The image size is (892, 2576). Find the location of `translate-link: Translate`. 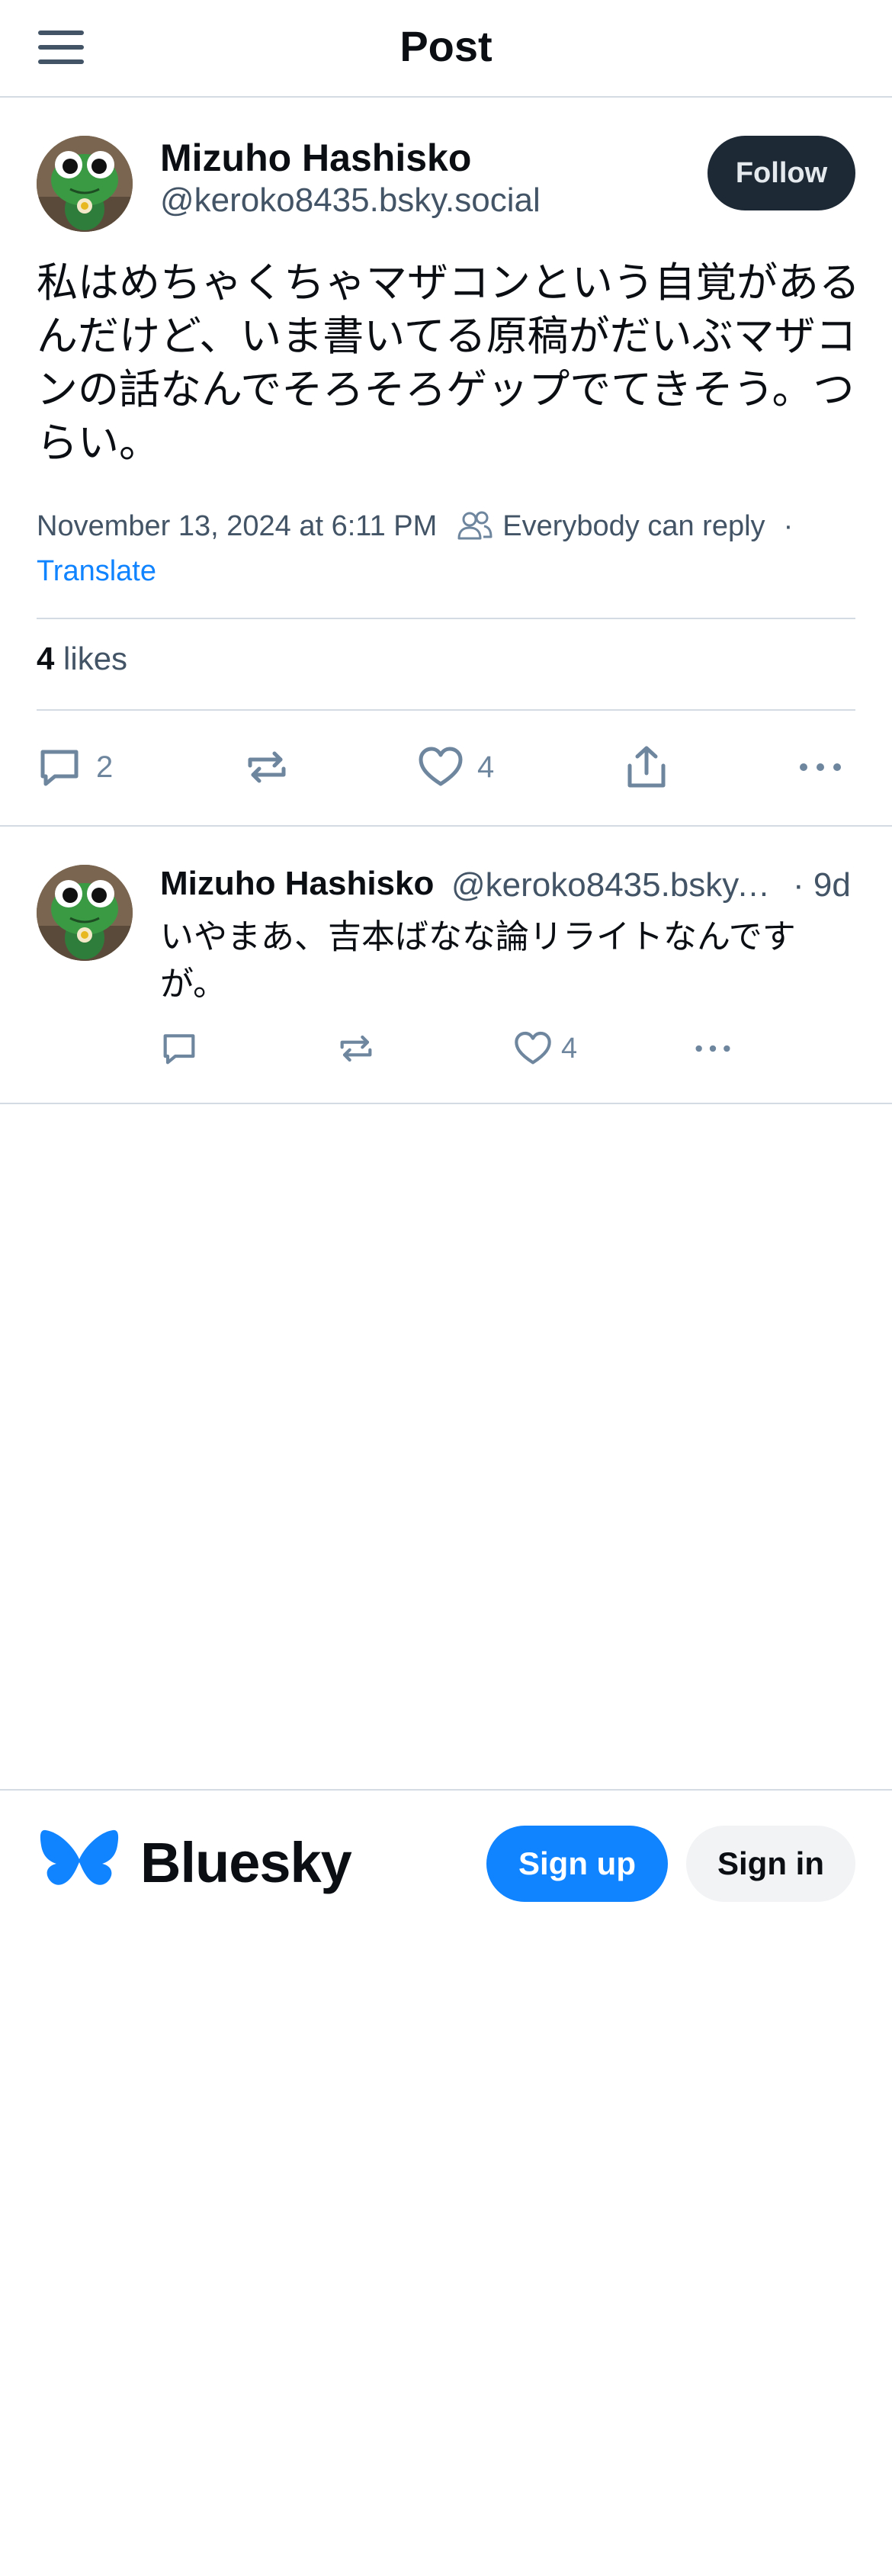

translate-link: Translate is located at coordinates (96, 571).